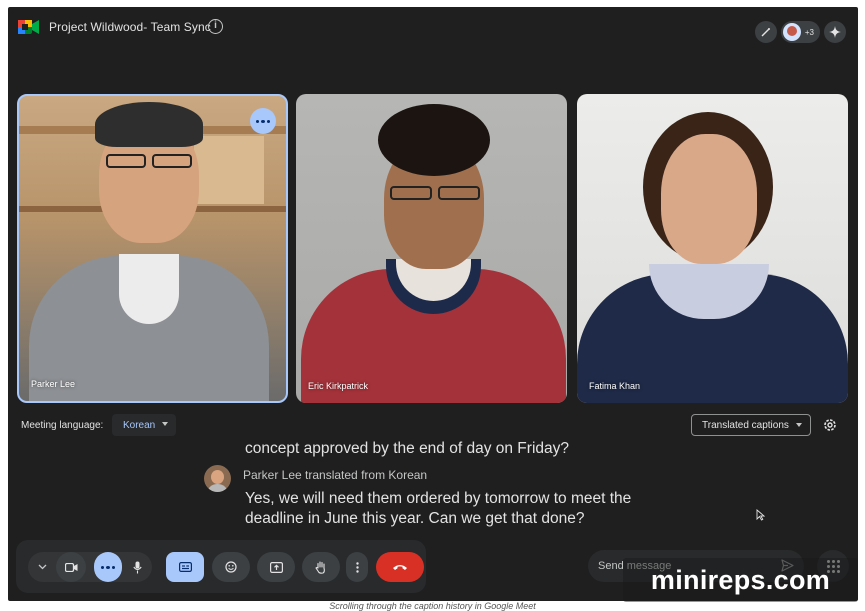  I want to click on captions-button, so click(185, 567).